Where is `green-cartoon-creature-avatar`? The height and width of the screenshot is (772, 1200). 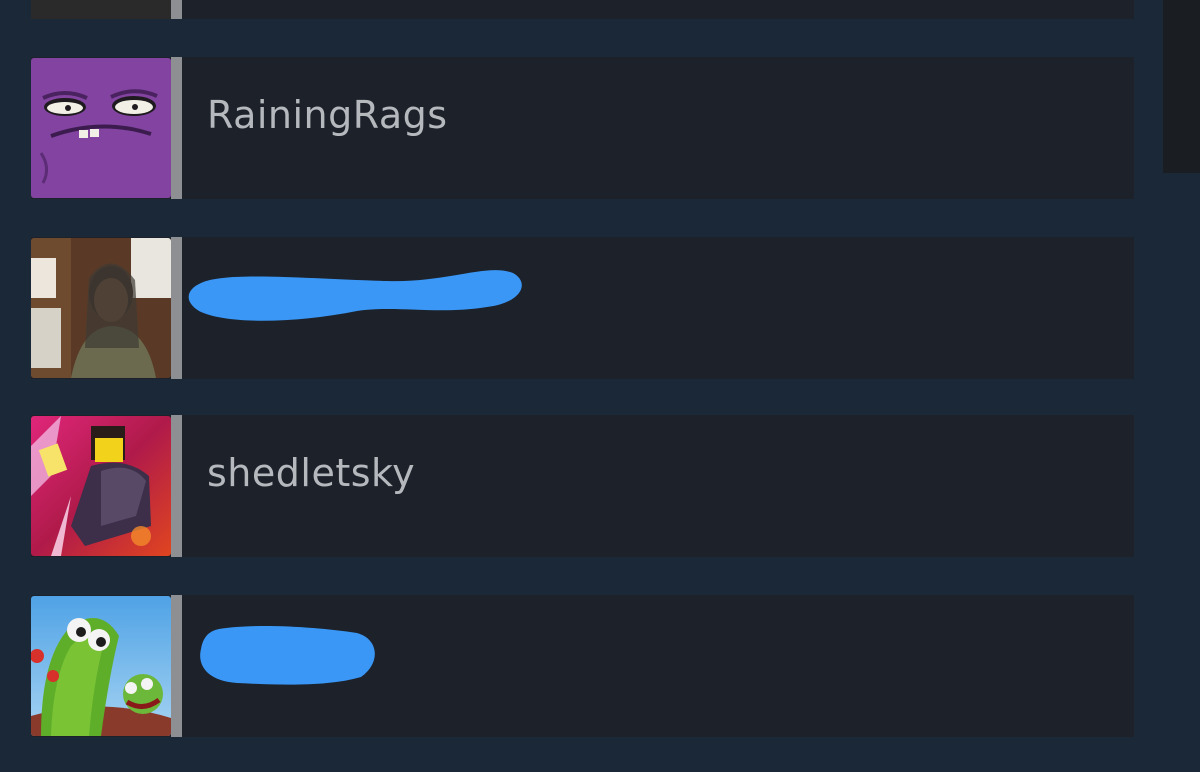
green-cartoon-creature-avatar is located at coordinates (101, 666).